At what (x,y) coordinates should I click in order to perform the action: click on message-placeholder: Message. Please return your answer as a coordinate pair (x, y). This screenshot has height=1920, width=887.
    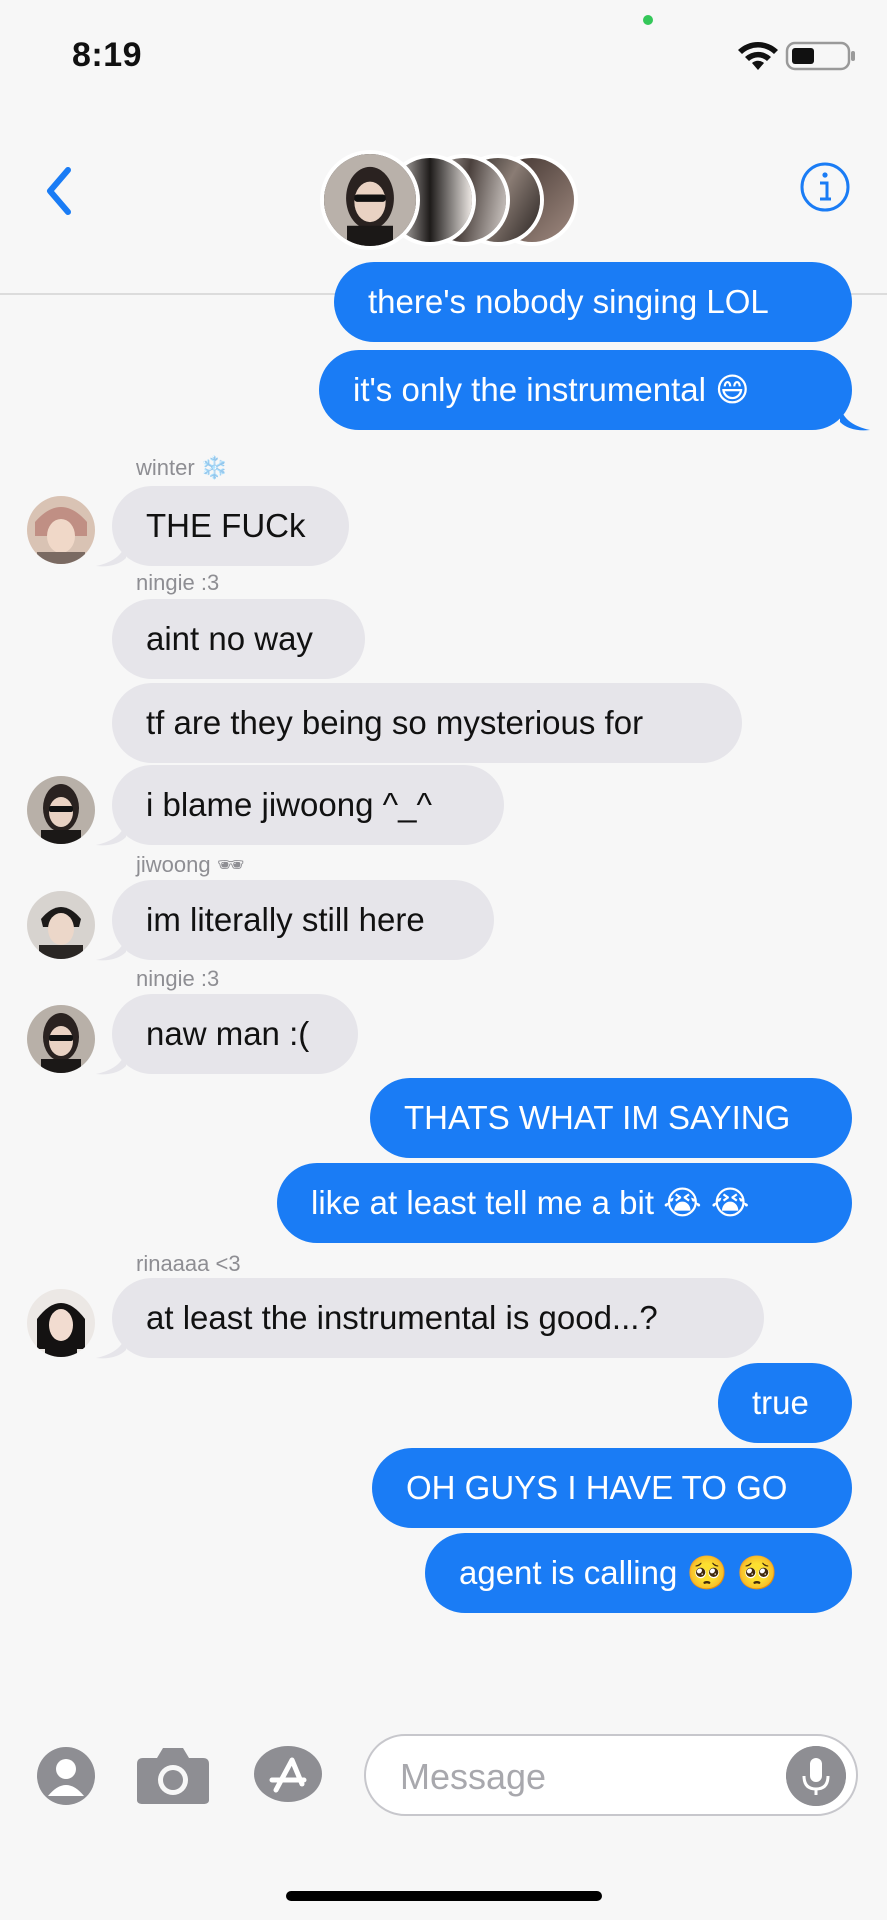
    Looking at the image, I should click on (473, 1776).